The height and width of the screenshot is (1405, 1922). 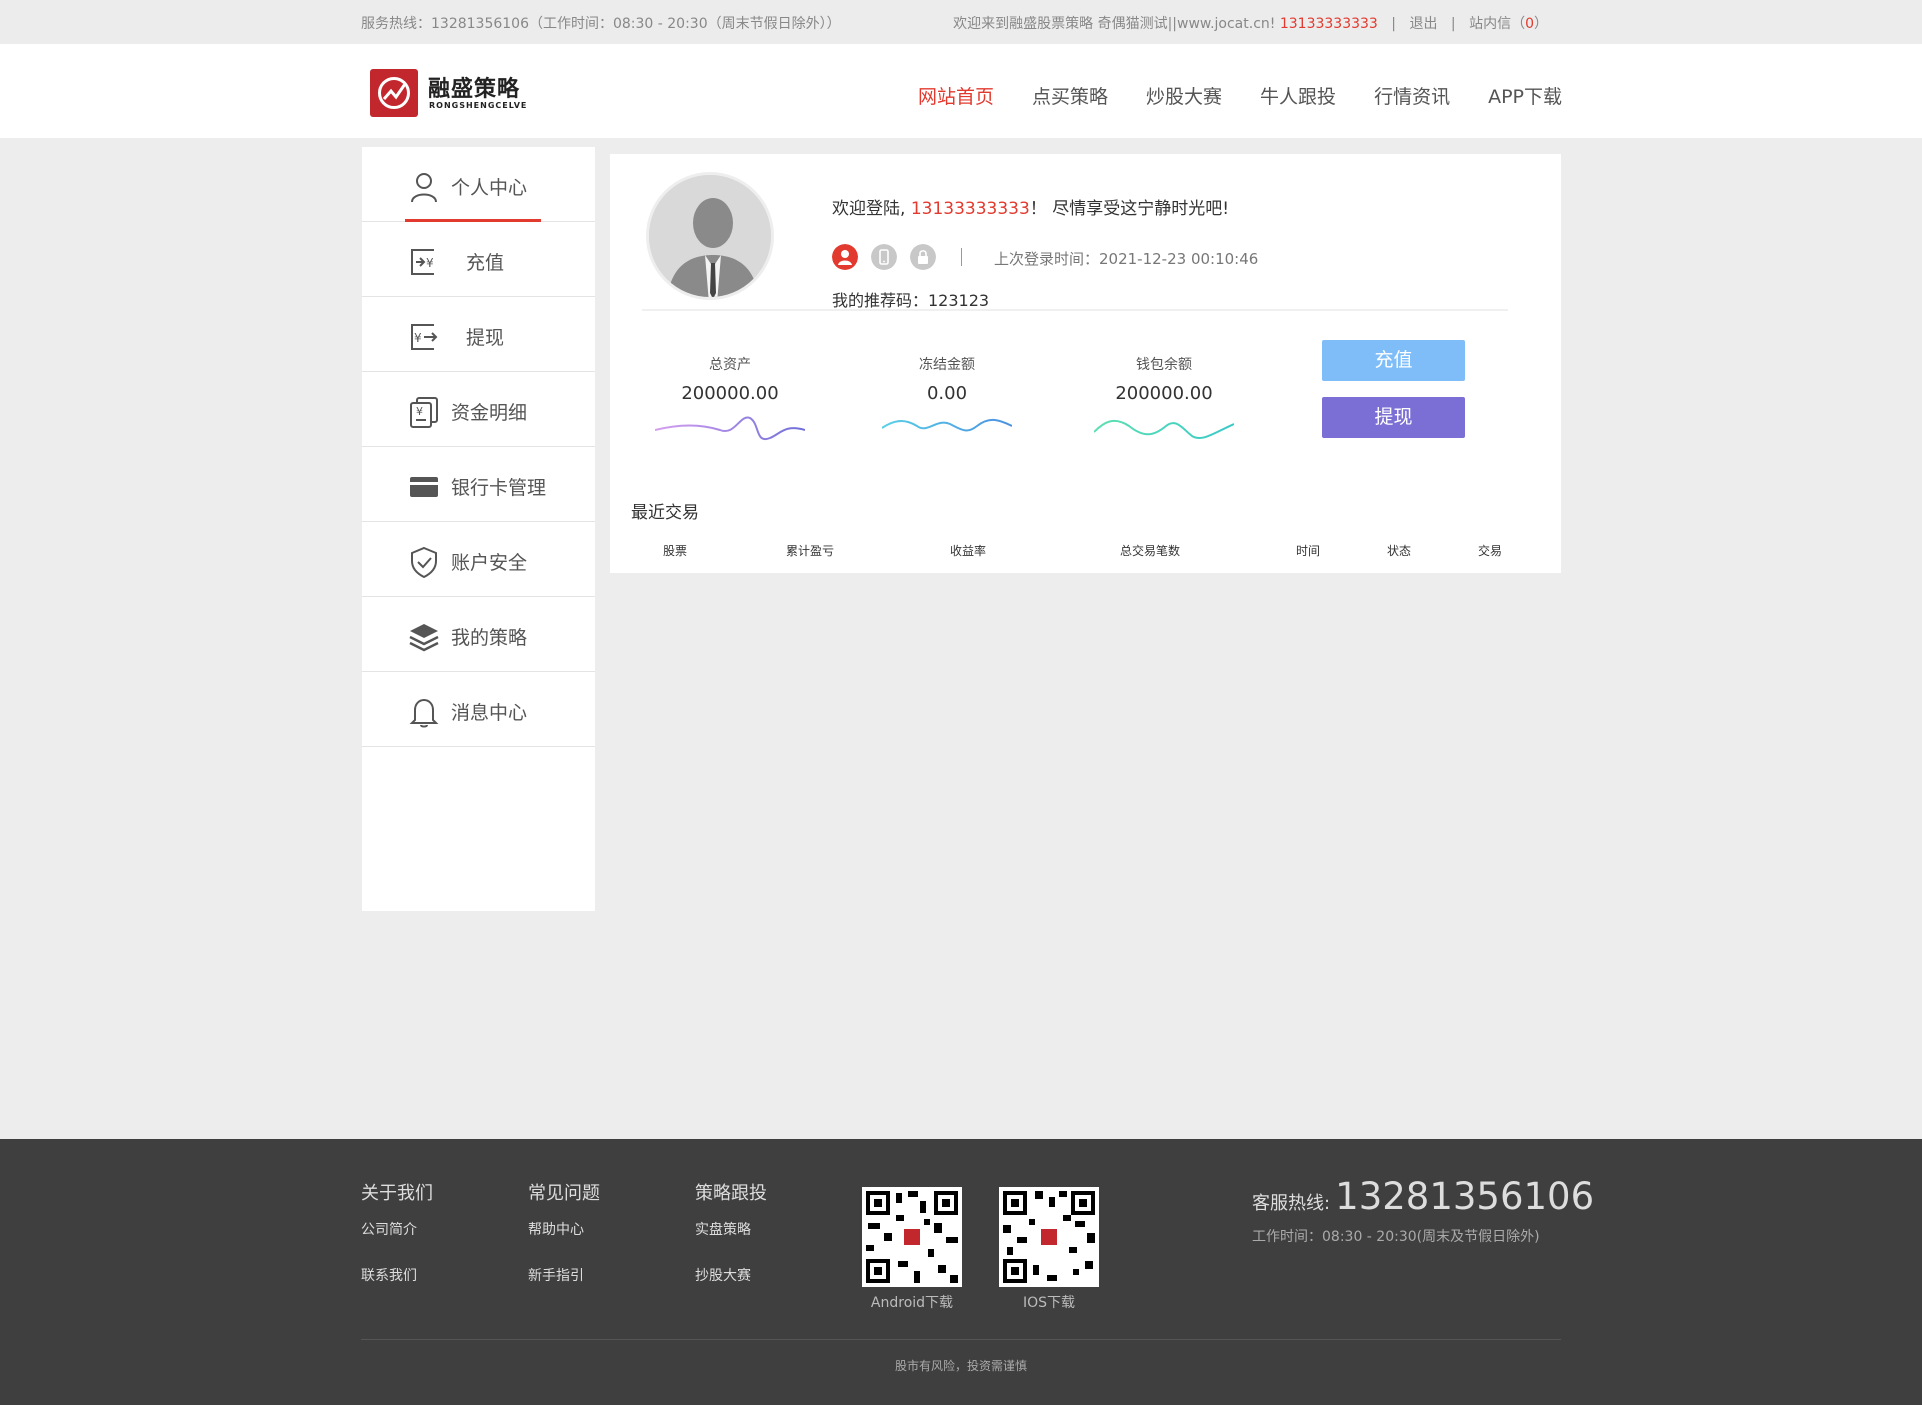 What do you see at coordinates (422, 262) in the screenshot?
I see `recharge-icon: ¥` at bounding box center [422, 262].